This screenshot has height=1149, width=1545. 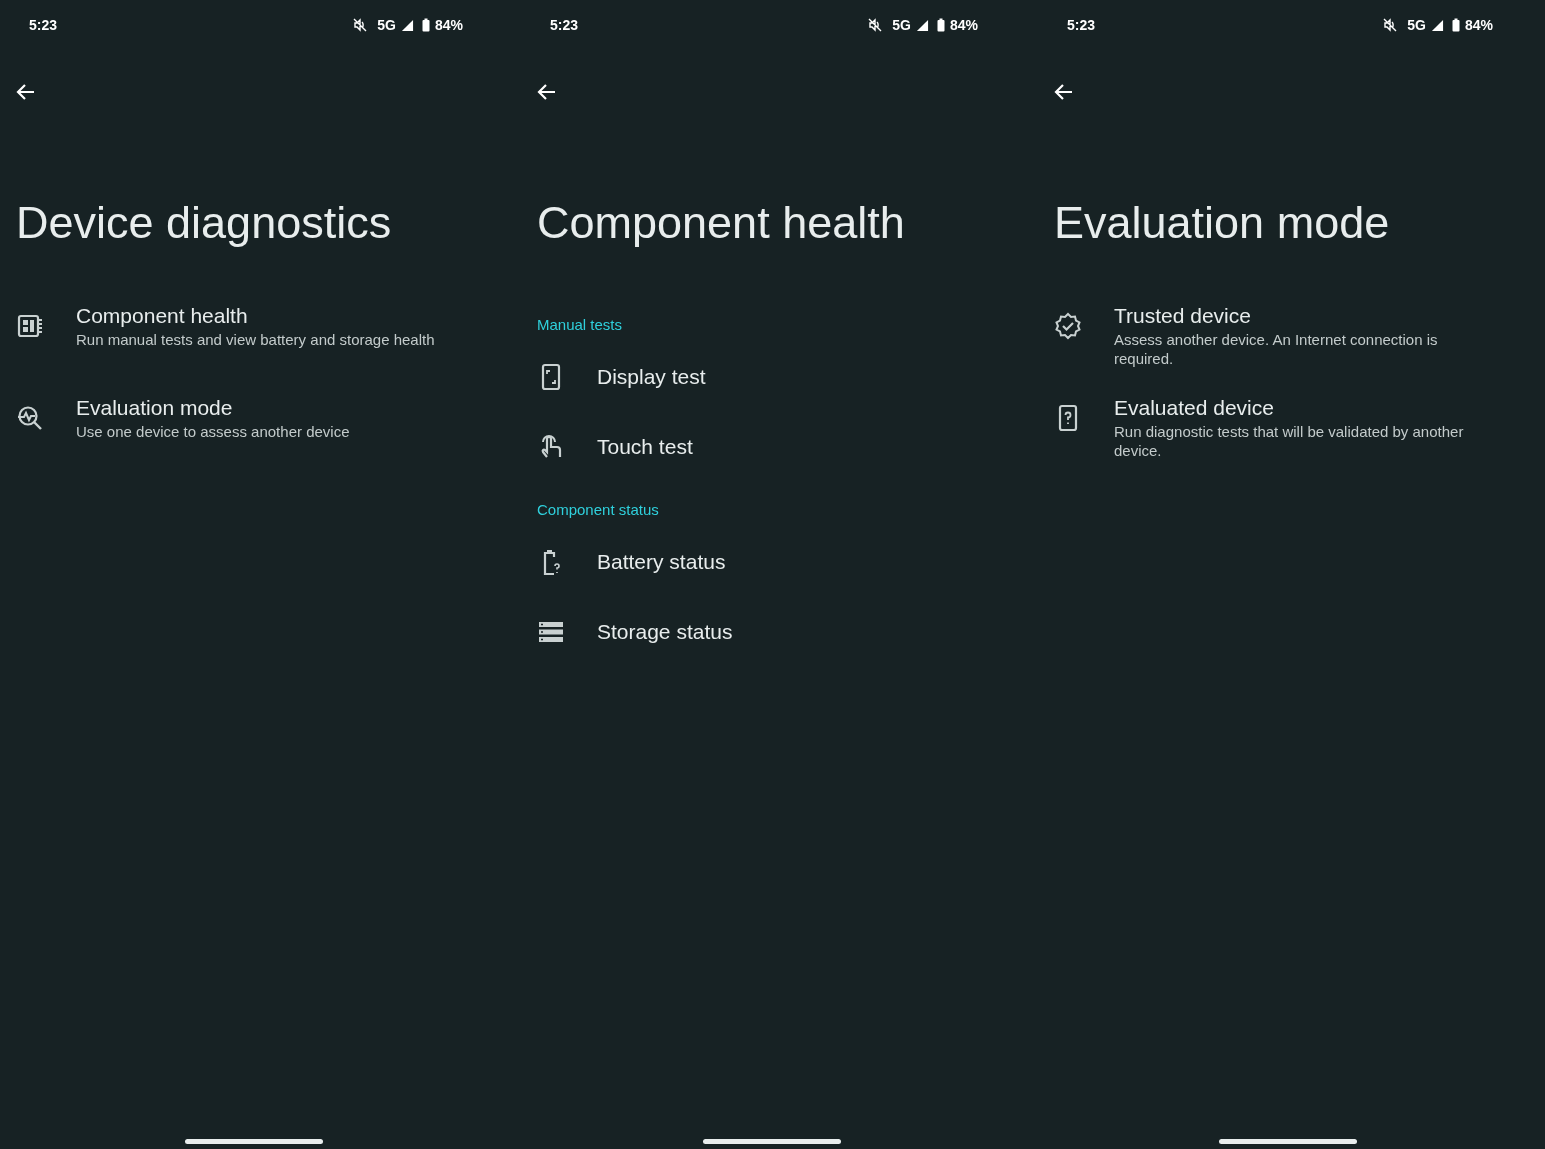 I want to click on list-item: Trusted device Assess another device. An Internet connection is required., so click(x=1295, y=339).